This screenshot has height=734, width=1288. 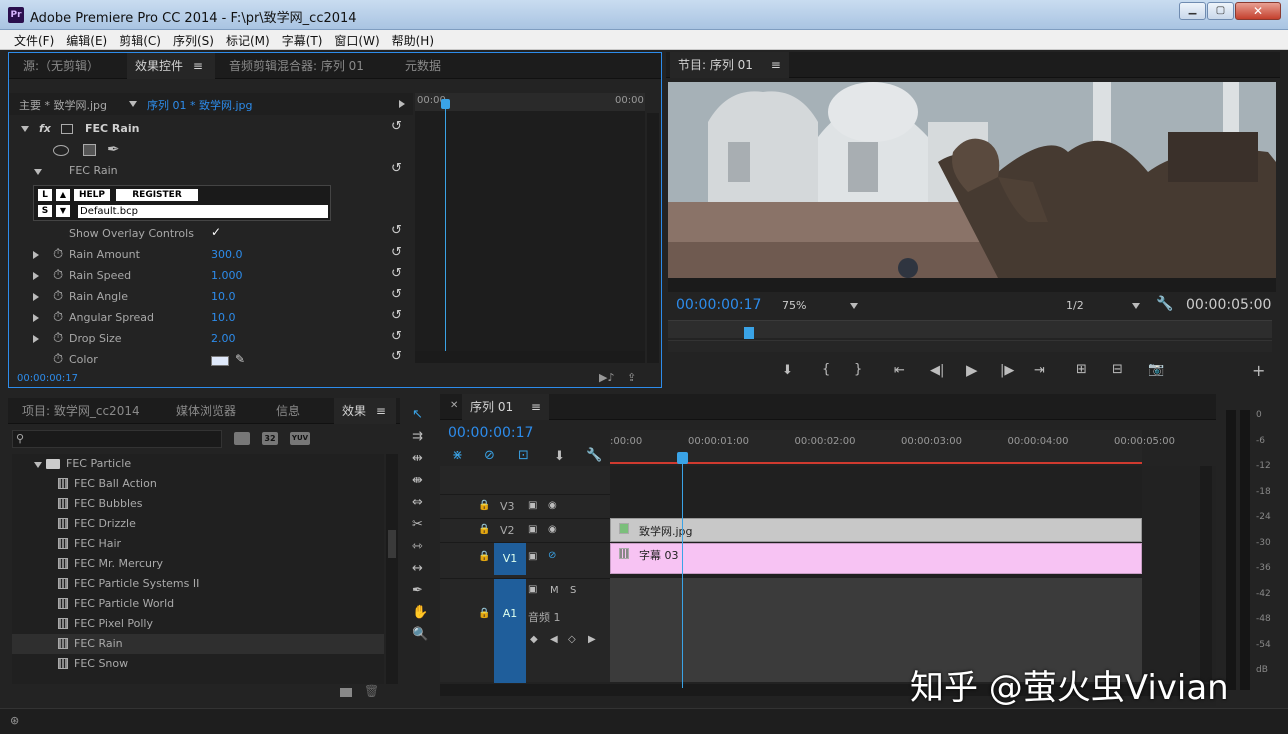 I want to click on lock-a1-icon: 🔒, so click(x=484, y=614).